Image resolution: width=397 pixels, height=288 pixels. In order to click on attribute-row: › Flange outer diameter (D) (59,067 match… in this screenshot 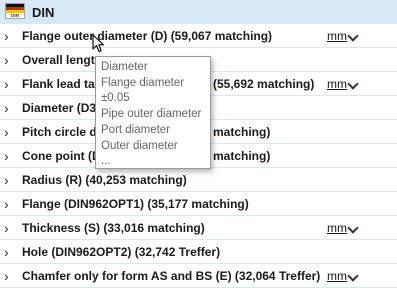, I will do `click(198, 36)`.